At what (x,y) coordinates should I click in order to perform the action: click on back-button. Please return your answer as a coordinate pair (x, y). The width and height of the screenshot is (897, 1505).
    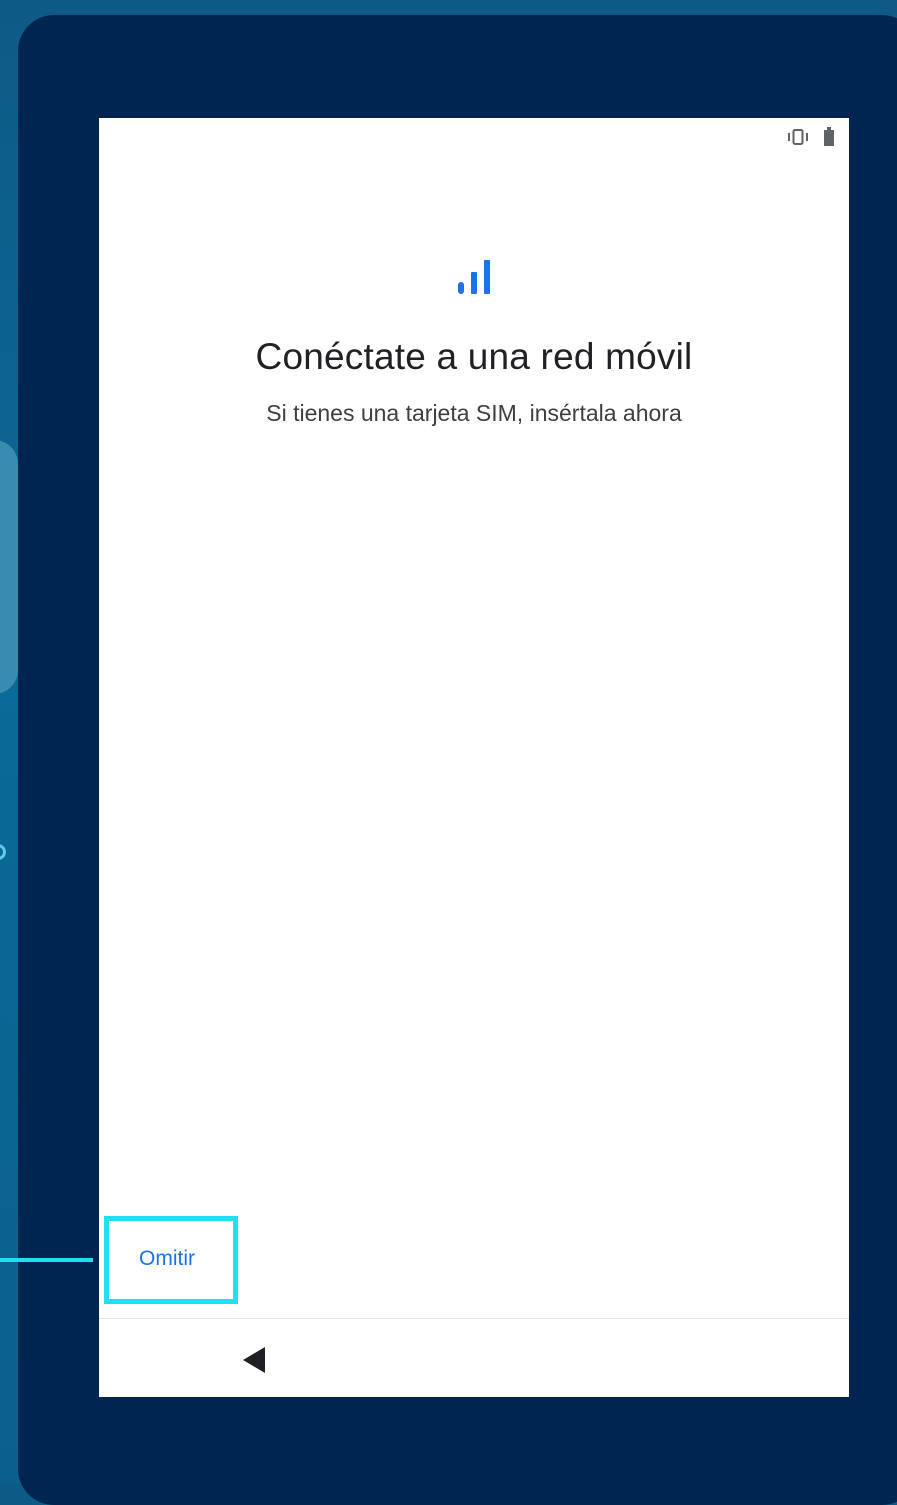
    Looking at the image, I should click on (254, 1360).